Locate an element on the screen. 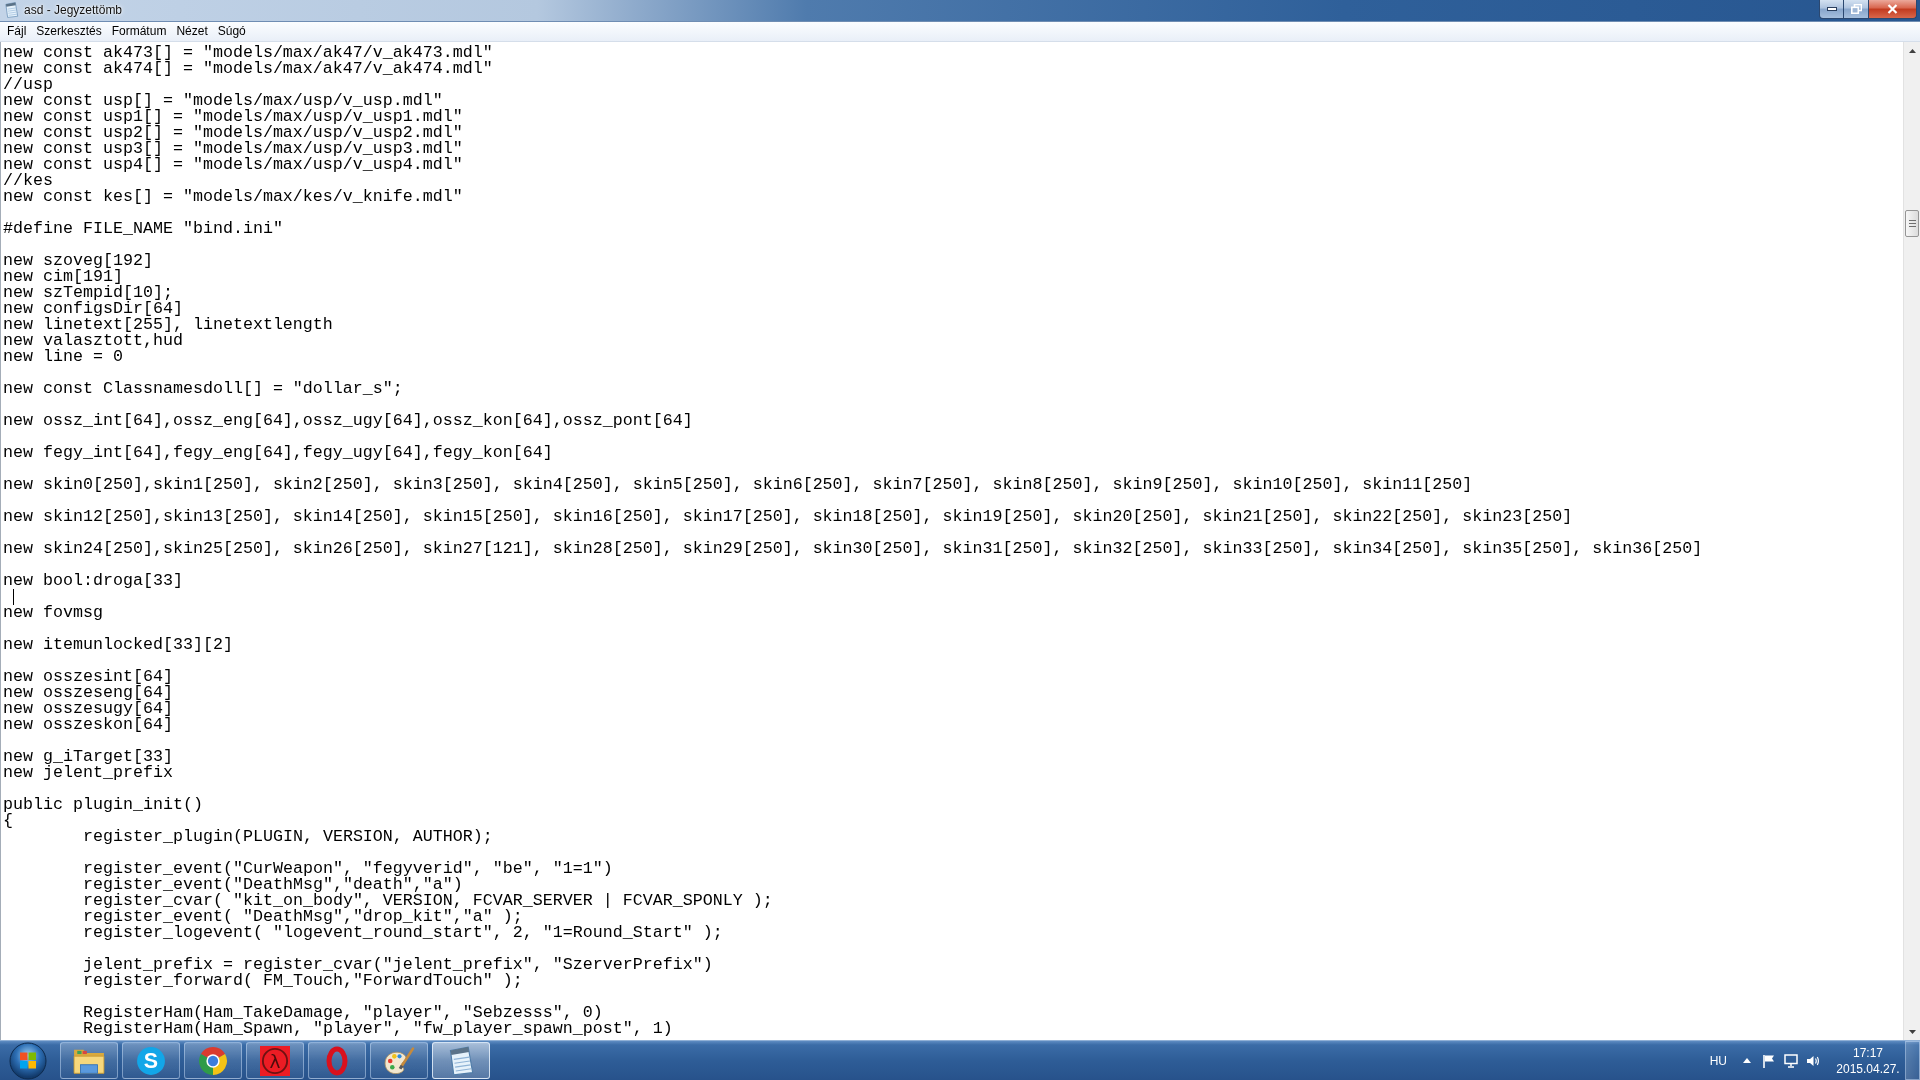 This screenshot has height=1080, width=1920. code-line: new g_iTarget[33] is located at coordinates (88, 757).